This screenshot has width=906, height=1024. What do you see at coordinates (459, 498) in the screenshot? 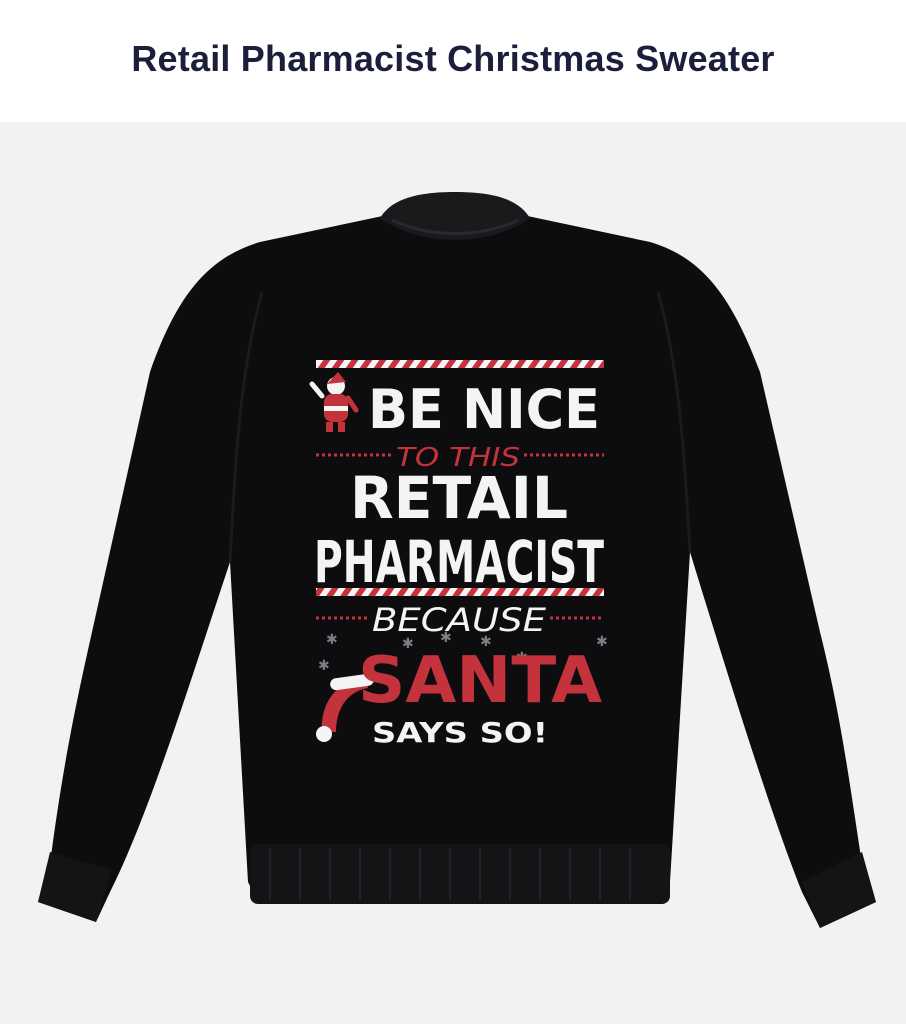
I see `design-line-retail: RETAIL` at bounding box center [459, 498].